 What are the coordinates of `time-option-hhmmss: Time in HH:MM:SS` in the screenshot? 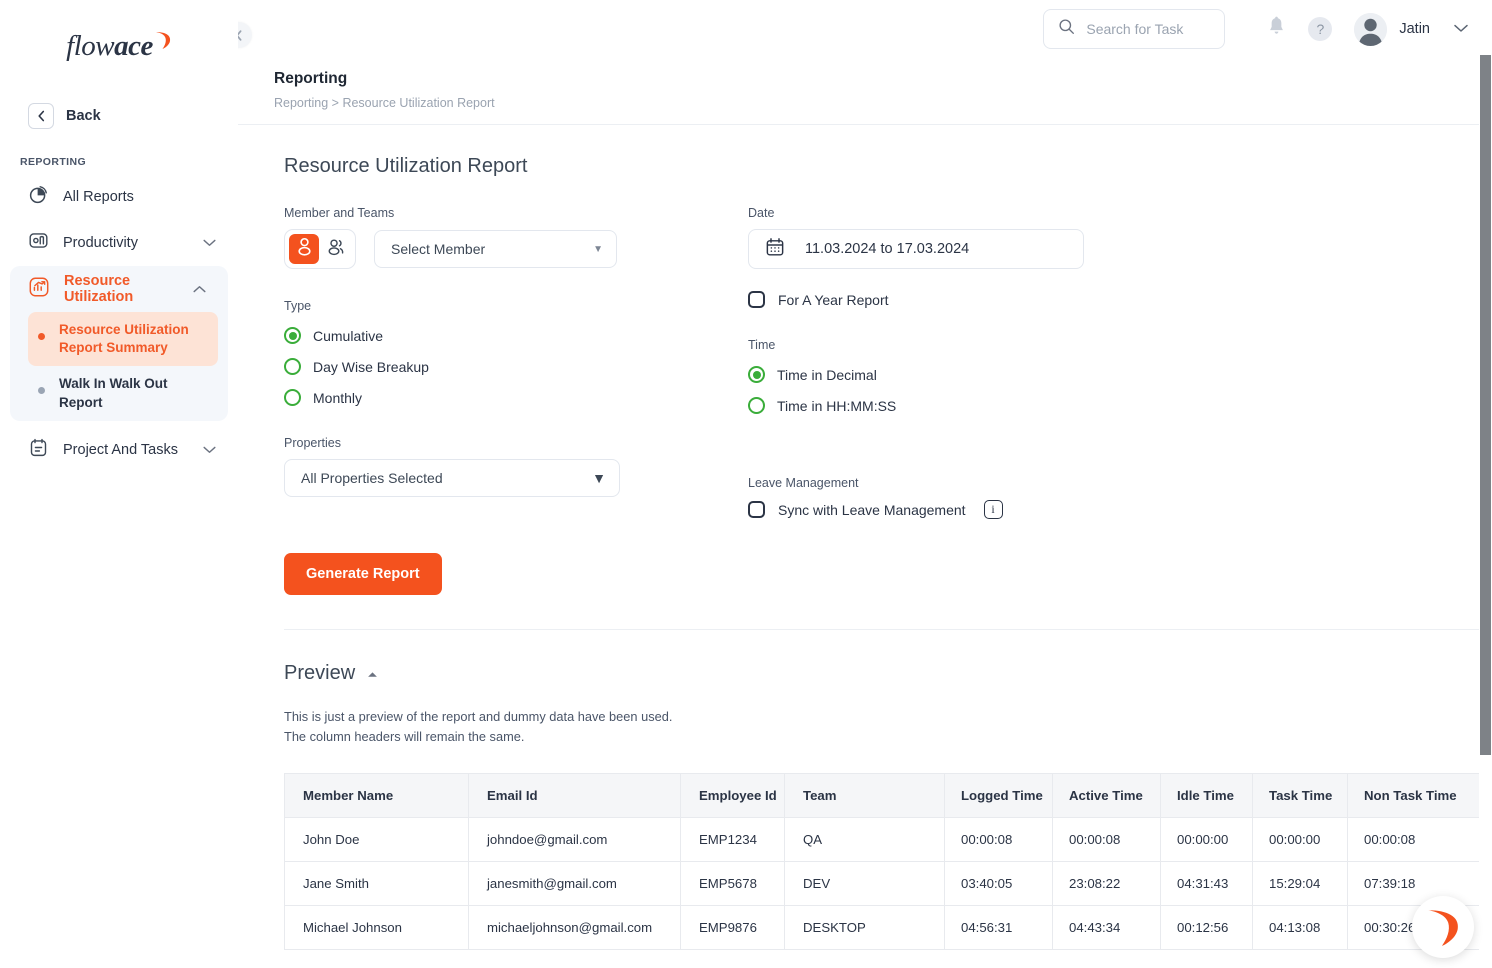 It's located at (958, 405).